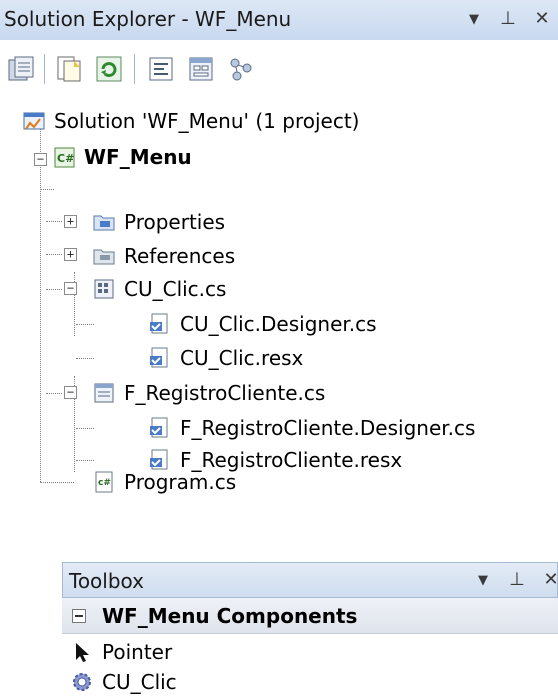  I want to click on tree-label: CU_Clic.Designer.cs, so click(278, 324).